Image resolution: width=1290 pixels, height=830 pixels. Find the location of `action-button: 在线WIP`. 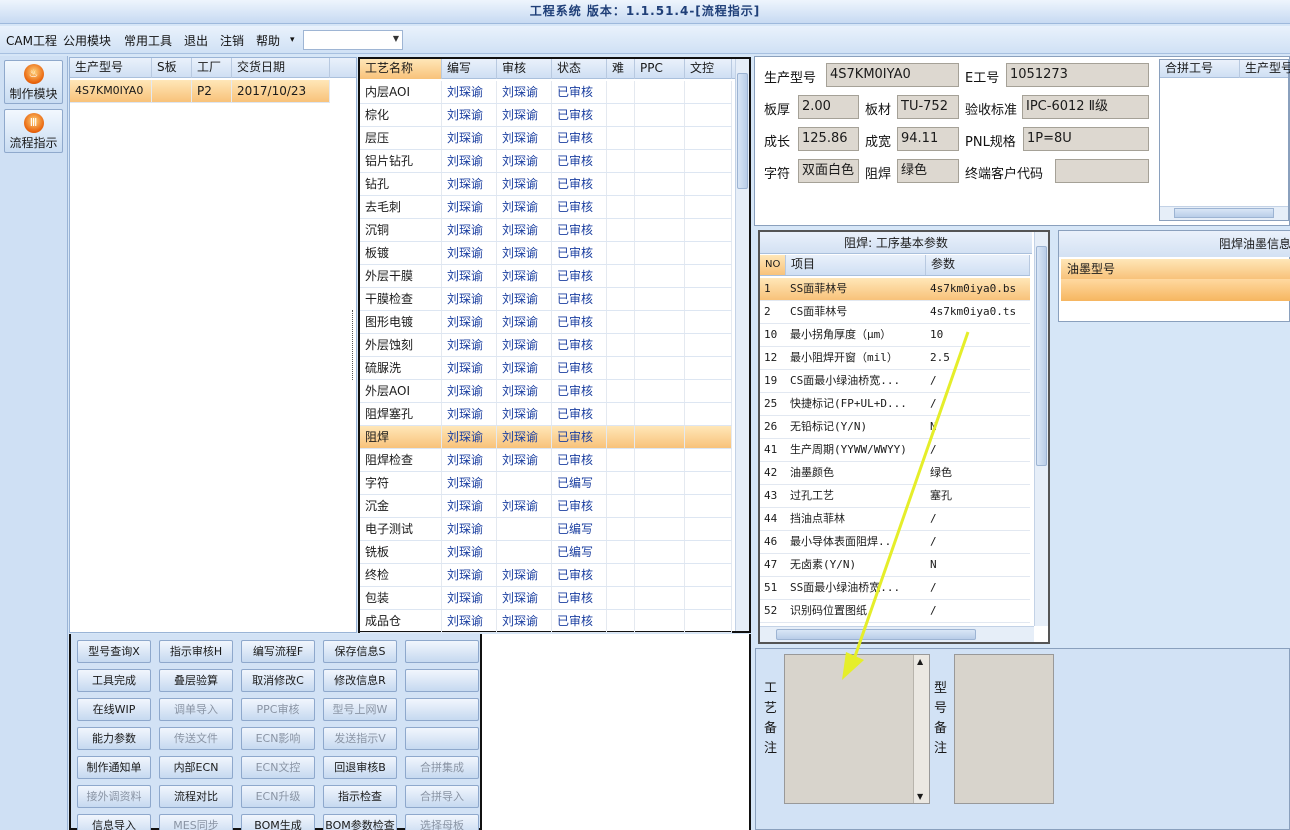

action-button: 在线WIP is located at coordinates (114, 709).